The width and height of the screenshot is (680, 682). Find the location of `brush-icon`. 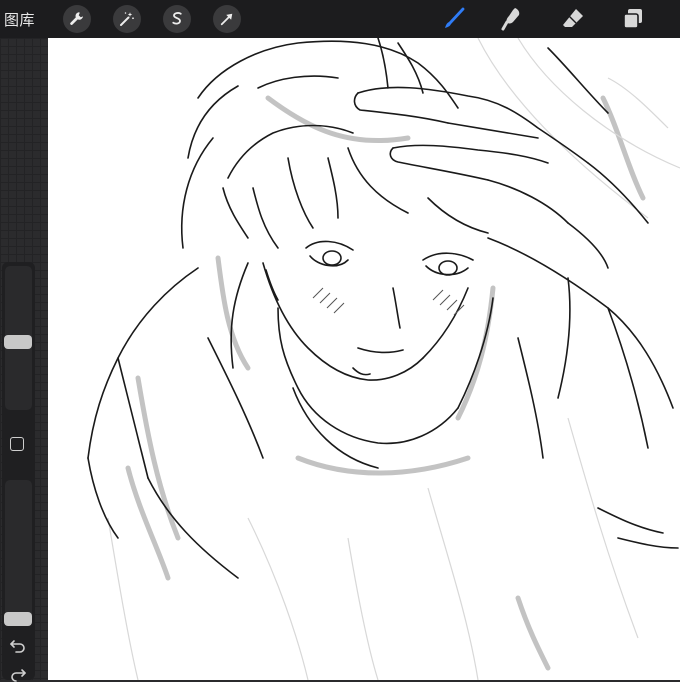

brush-icon is located at coordinates (454, 19).